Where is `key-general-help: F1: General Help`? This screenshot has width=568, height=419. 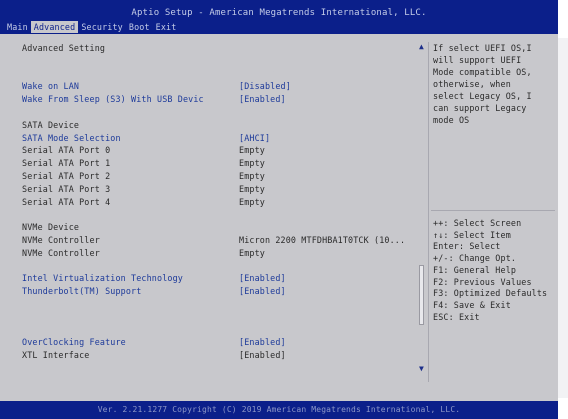 key-general-help: F1: General Help is located at coordinates (475, 269).